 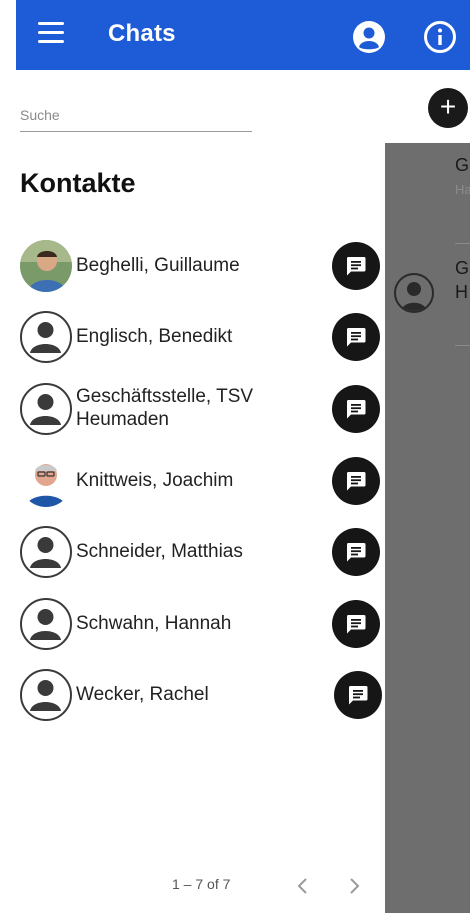 I want to click on chevron-left-icon, so click(x=303, y=886).